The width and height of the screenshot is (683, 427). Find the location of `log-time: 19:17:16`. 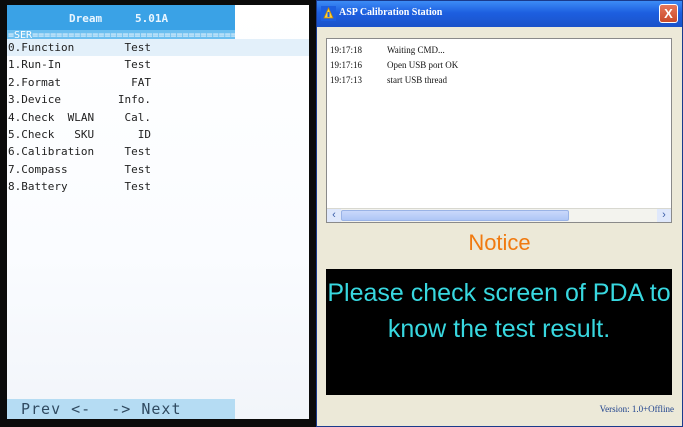

log-time: 19:17:16 is located at coordinates (346, 65).